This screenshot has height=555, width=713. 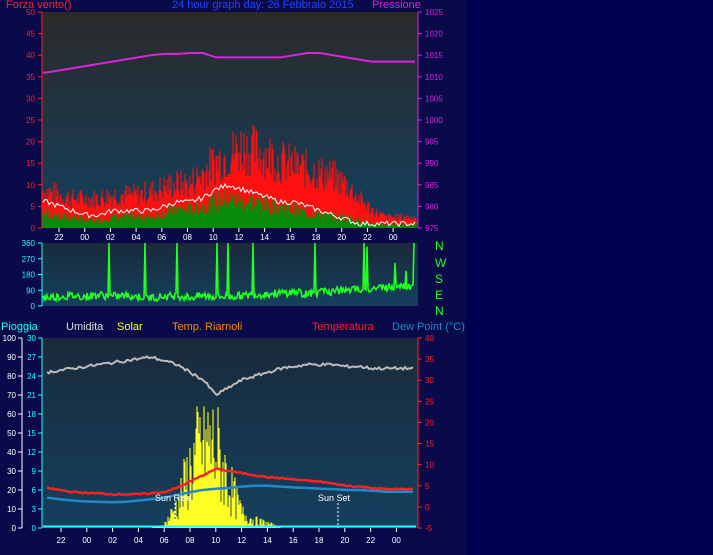 I want to click on temp-y-tick-label: 5, so click(x=427, y=486).